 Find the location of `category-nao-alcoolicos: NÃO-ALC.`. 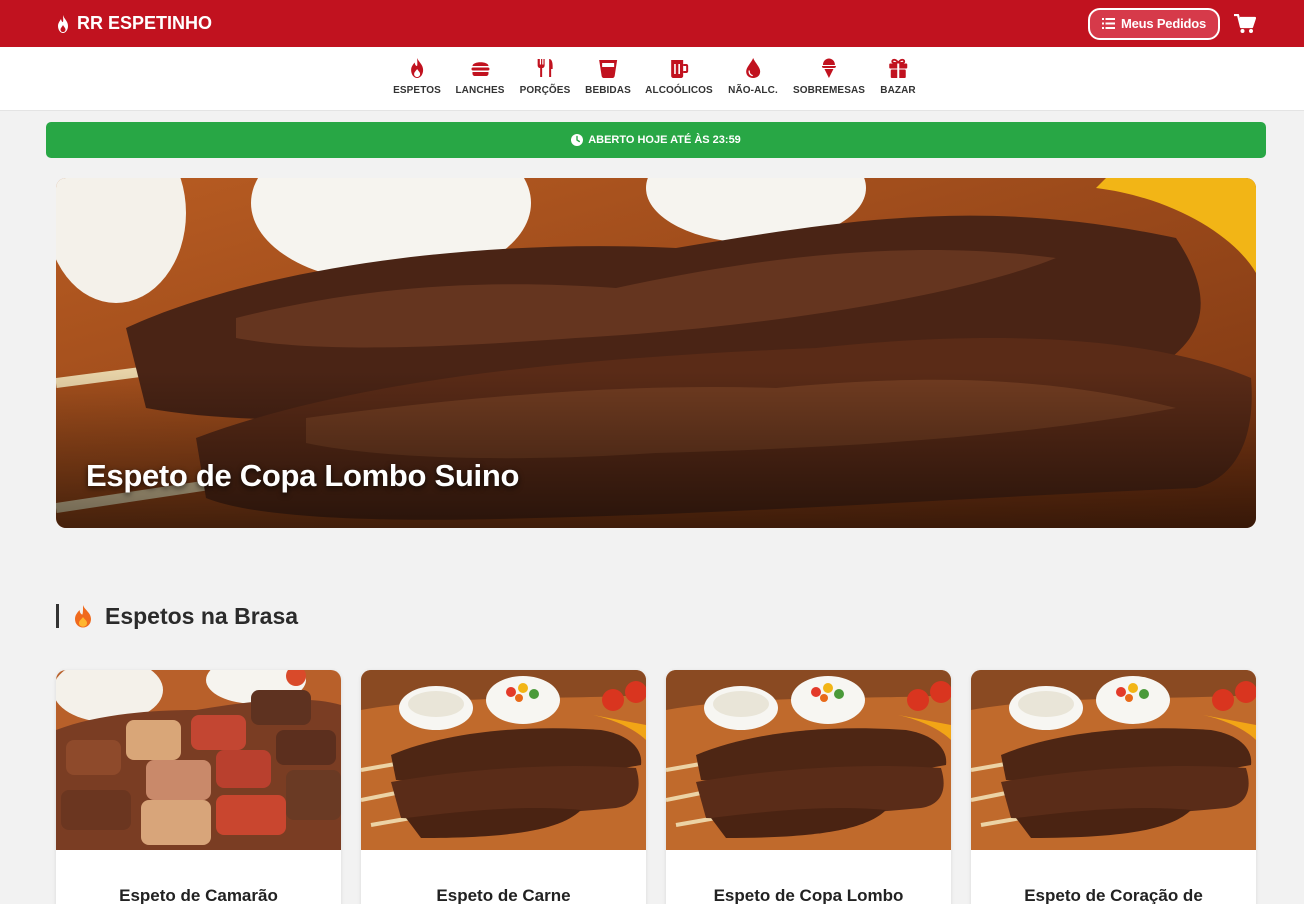

category-nao-alcoolicos: NÃO-ALC. is located at coordinates (753, 76).